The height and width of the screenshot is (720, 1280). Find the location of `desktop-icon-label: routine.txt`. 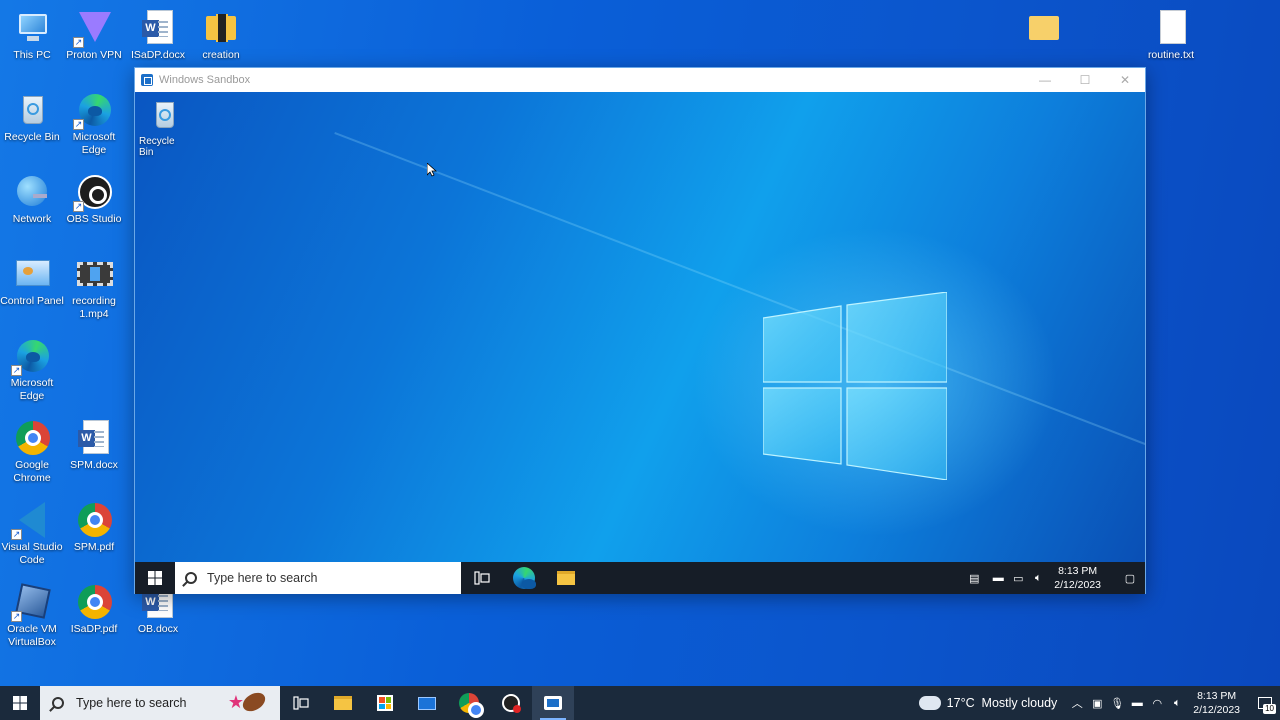

desktop-icon-label: routine.txt is located at coordinates (1171, 55).